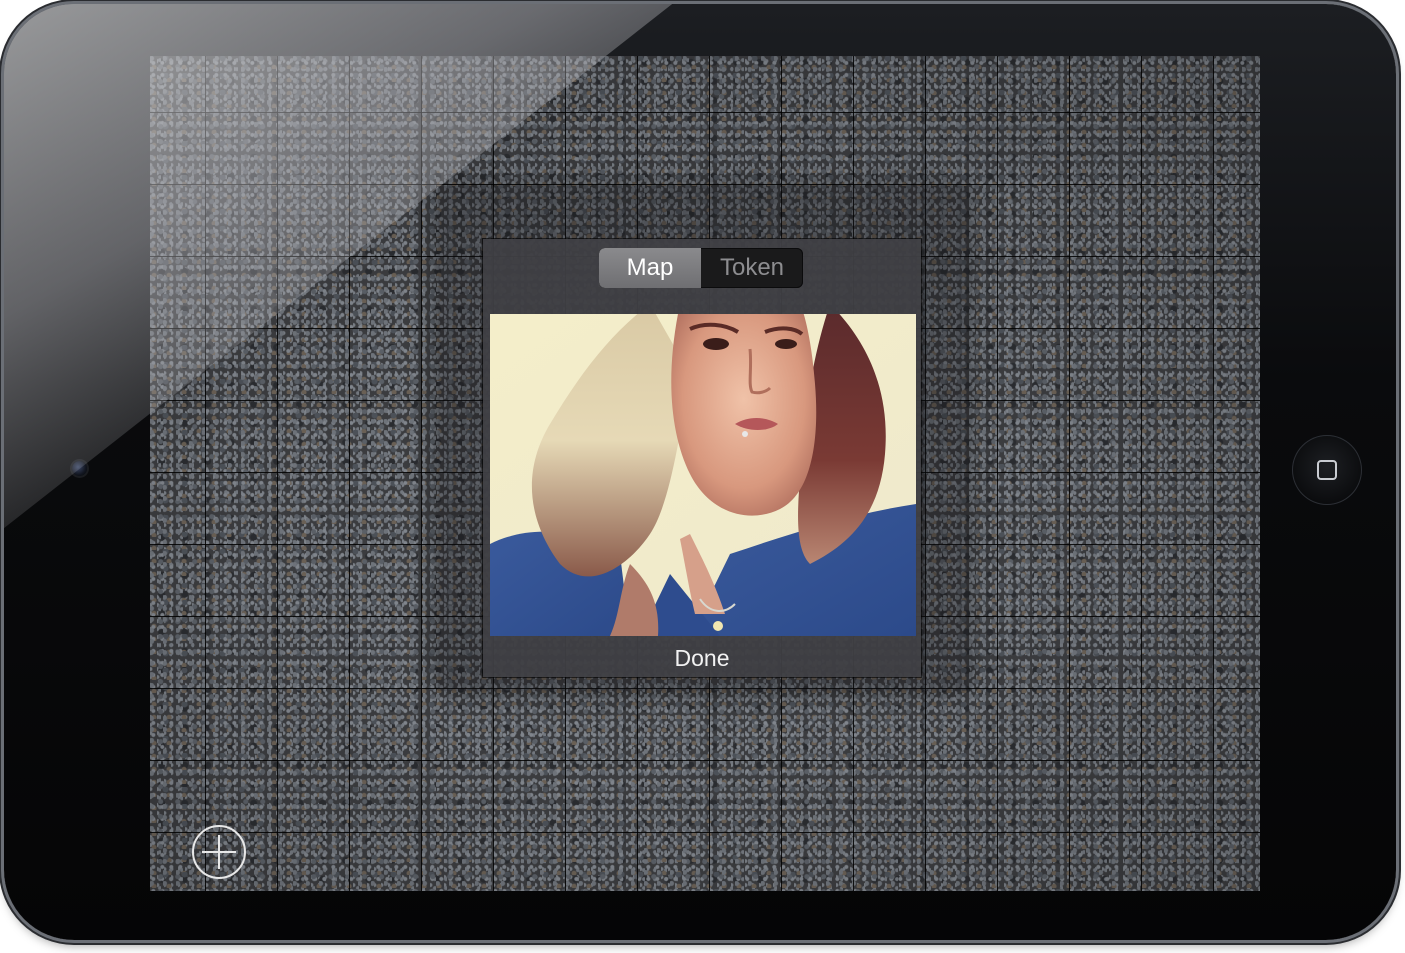 Image resolution: width=1405 pixels, height=953 pixels. What do you see at coordinates (752, 268) in the screenshot?
I see `segment-token: Token` at bounding box center [752, 268].